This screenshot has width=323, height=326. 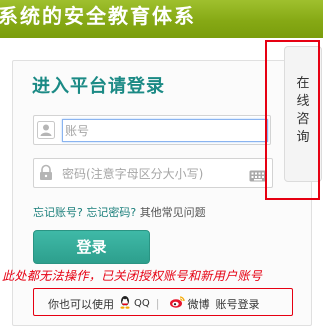 I want to click on third-party-login: 你也可以使用 QQ | 微博 账号登录, so click(x=163, y=302).